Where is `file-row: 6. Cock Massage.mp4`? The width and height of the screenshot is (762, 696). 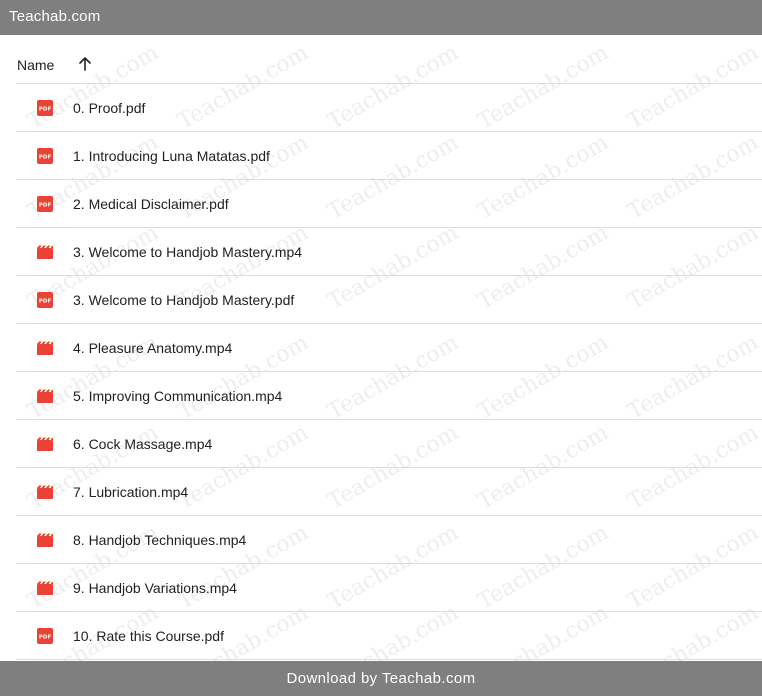 file-row: 6. Cock Massage.mp4 is located at coordinates (389, 444).